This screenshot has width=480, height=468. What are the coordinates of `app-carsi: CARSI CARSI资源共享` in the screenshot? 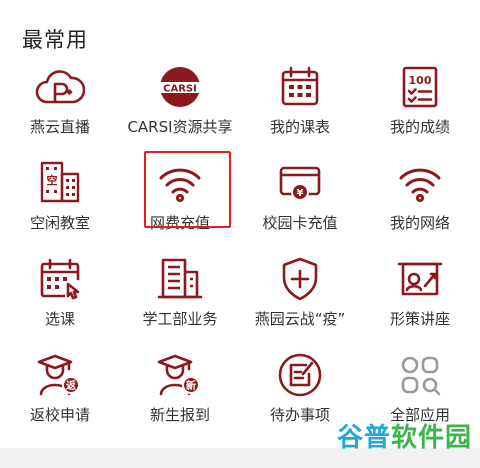 It's located at (180, 102).